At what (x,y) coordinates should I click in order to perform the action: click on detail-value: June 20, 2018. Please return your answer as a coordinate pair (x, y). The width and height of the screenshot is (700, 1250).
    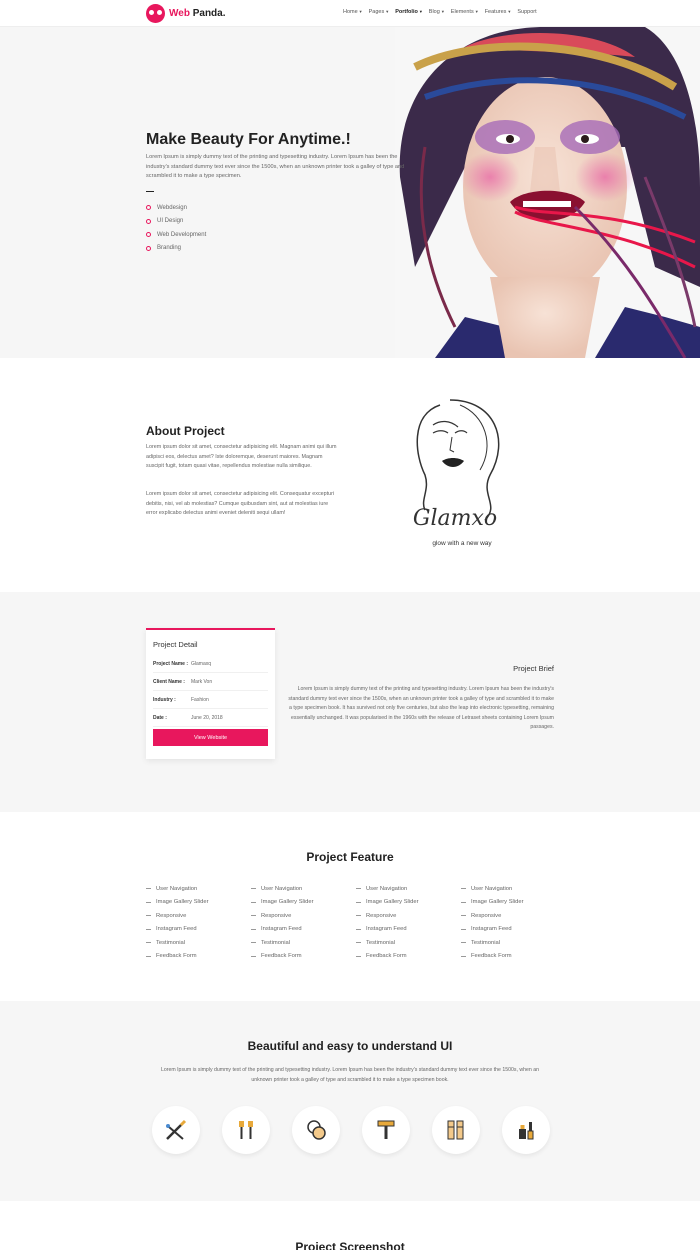
    Looking at the image, I should click on (207, 717).